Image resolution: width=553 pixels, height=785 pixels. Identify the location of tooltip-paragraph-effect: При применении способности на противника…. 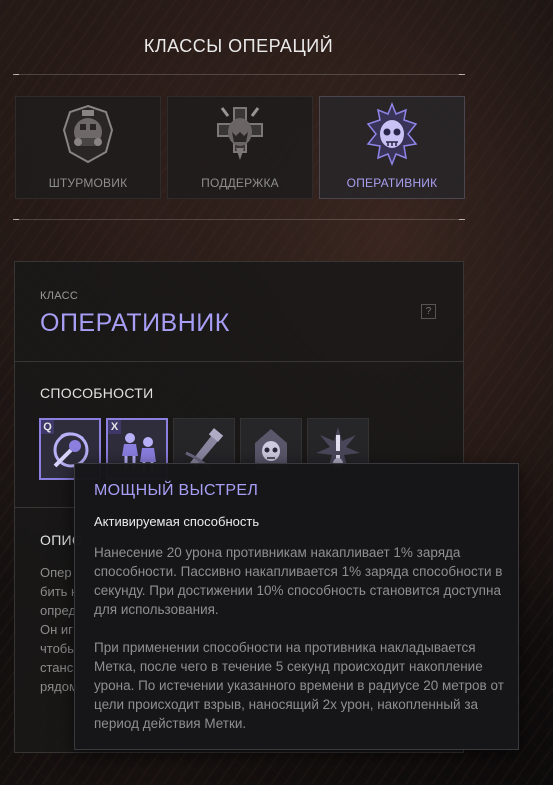
(299, 685).